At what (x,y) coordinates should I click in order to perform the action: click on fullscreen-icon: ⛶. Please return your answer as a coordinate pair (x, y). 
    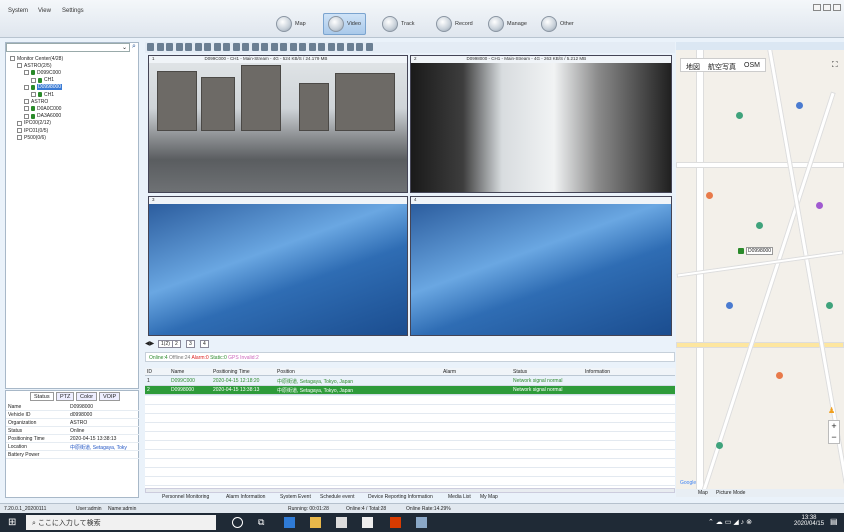
    Looking at the image, I should click on (835, 65).